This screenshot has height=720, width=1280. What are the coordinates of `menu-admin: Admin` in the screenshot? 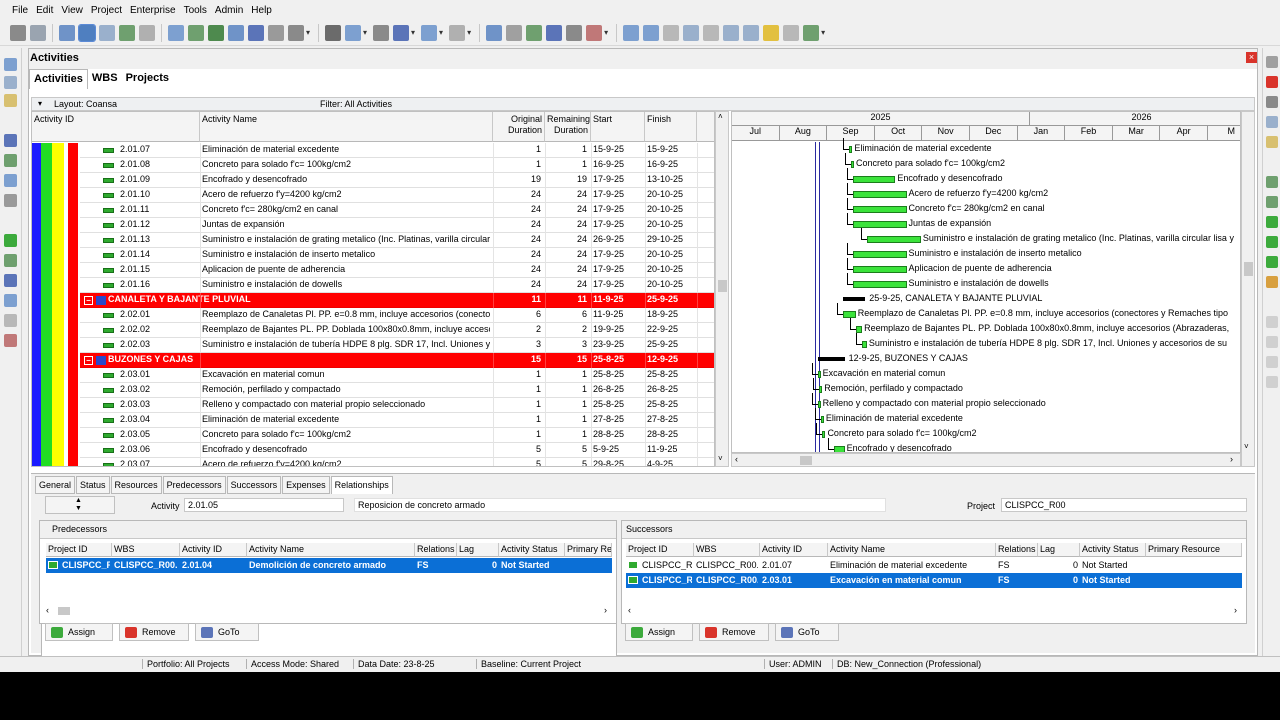 It's located at (229, 10).